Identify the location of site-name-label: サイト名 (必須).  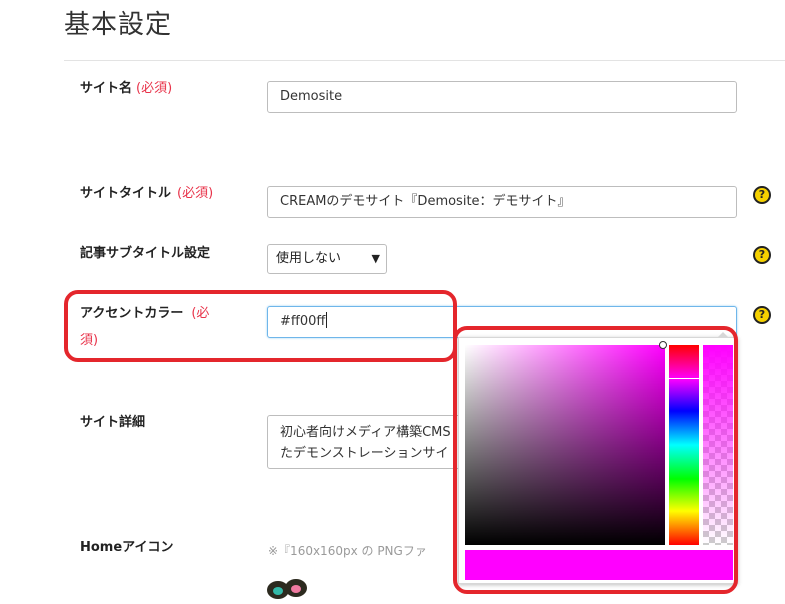
(126, 89).